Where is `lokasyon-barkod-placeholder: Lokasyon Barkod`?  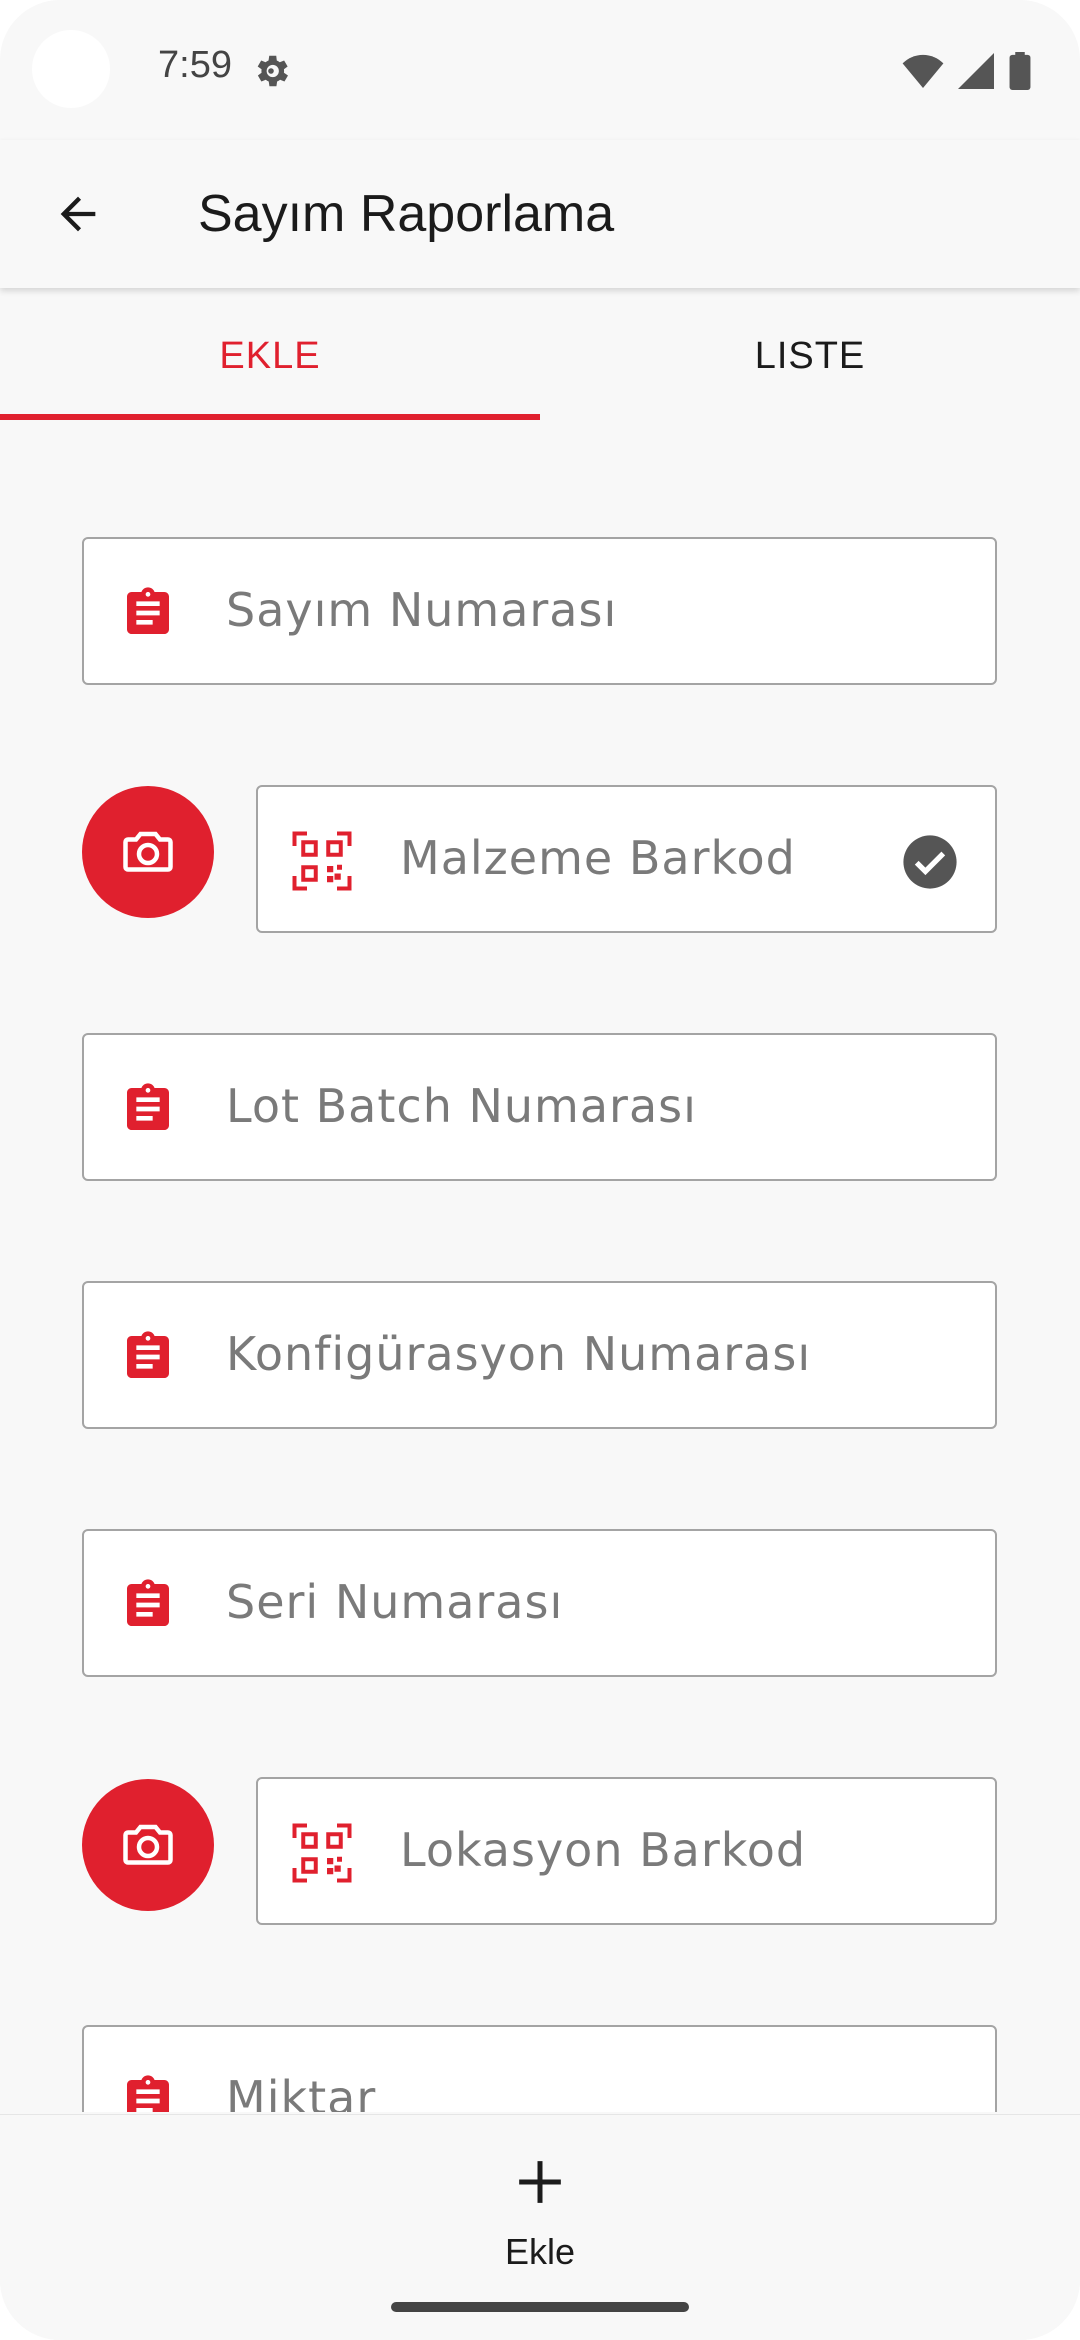 lokasyon-barkod-placeholder: Lokasyon Barkod is located at coordinates (603, 1850).